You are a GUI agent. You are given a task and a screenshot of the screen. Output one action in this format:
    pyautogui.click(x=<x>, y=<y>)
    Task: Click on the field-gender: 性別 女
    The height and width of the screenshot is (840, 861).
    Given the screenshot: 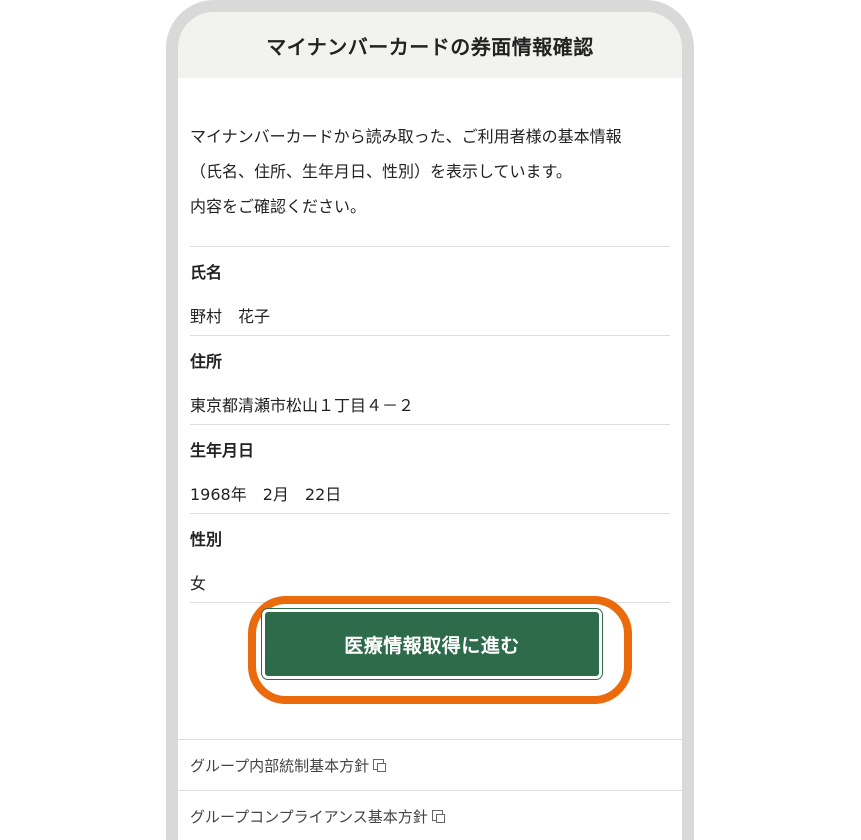 What is the action you would take?
    pyautogui.click(x=430, y=558)
    